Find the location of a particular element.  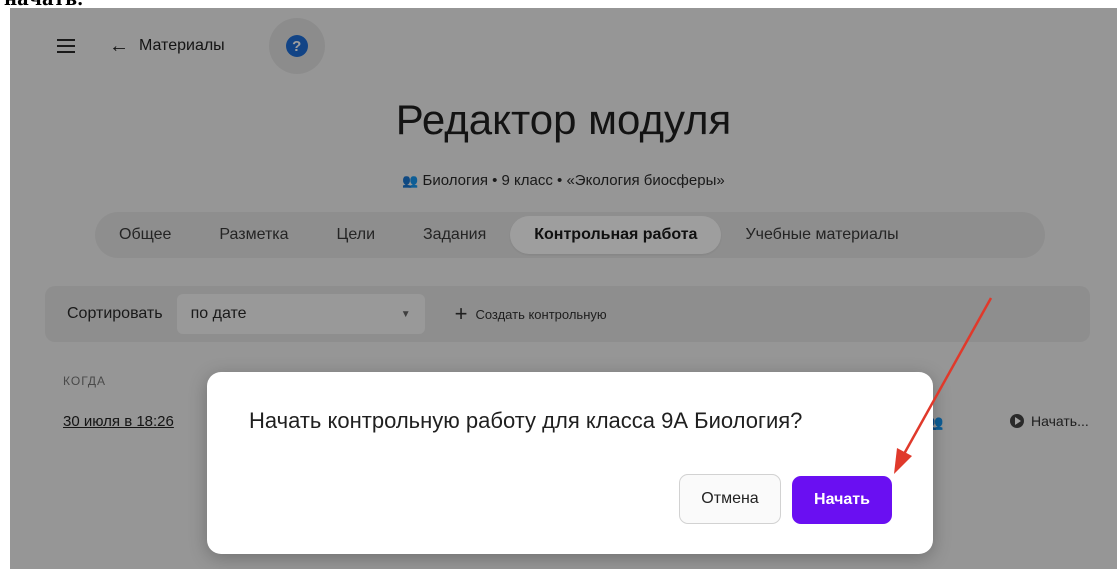

start-button: Начать is located at coordinates (842, 500).